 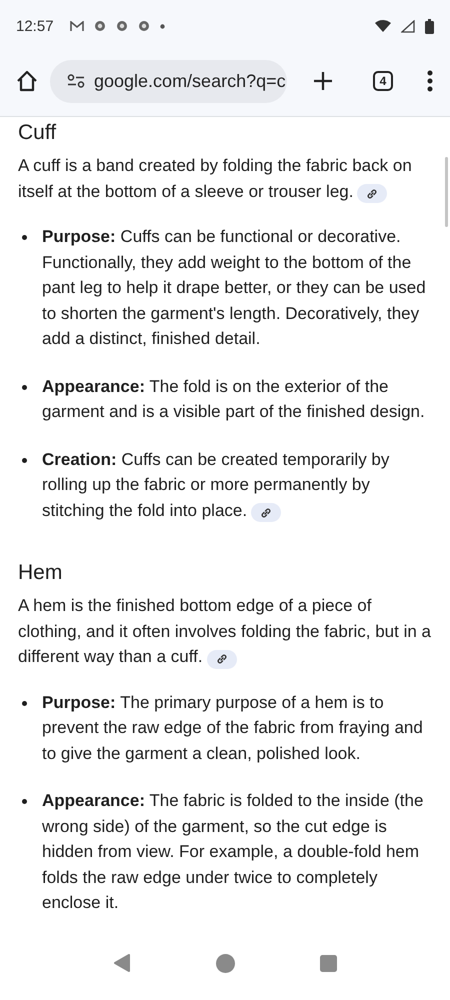 What do you see at coordinates (225, 631) in the screenshot?
I see `paragraph: A hem is the finished bottom edge of a piece of clothing, and it often involves folding the fabric, but in a different way than a cuff.` at bounding box center [225, 631].